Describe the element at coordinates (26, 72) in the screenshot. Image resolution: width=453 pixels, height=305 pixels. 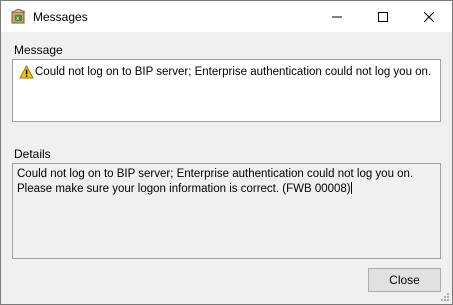
I see `warning-icon` at that location.